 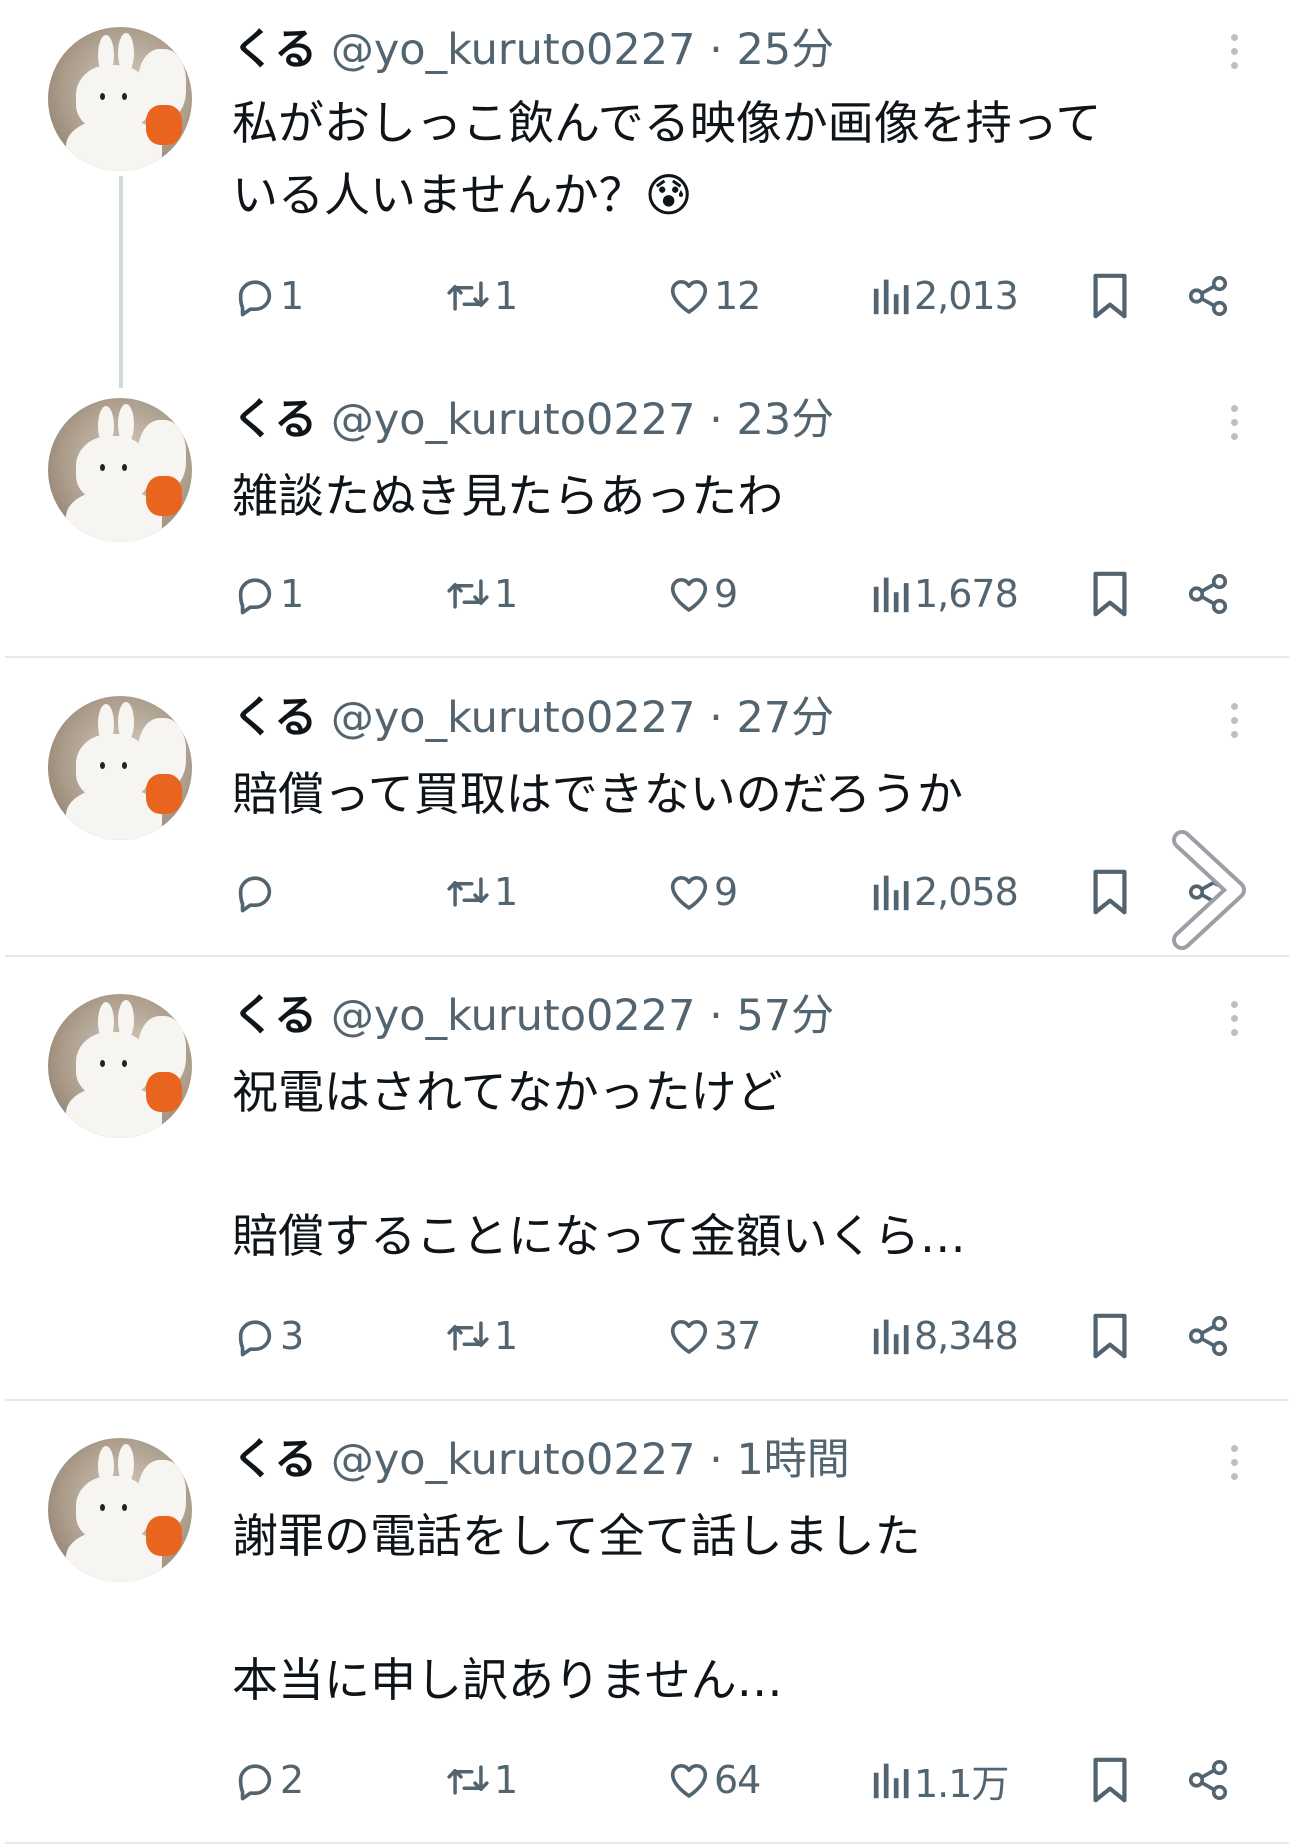 I want to click on tweet-actions: 1 1 9 1,678, so click(x=742, y=594).